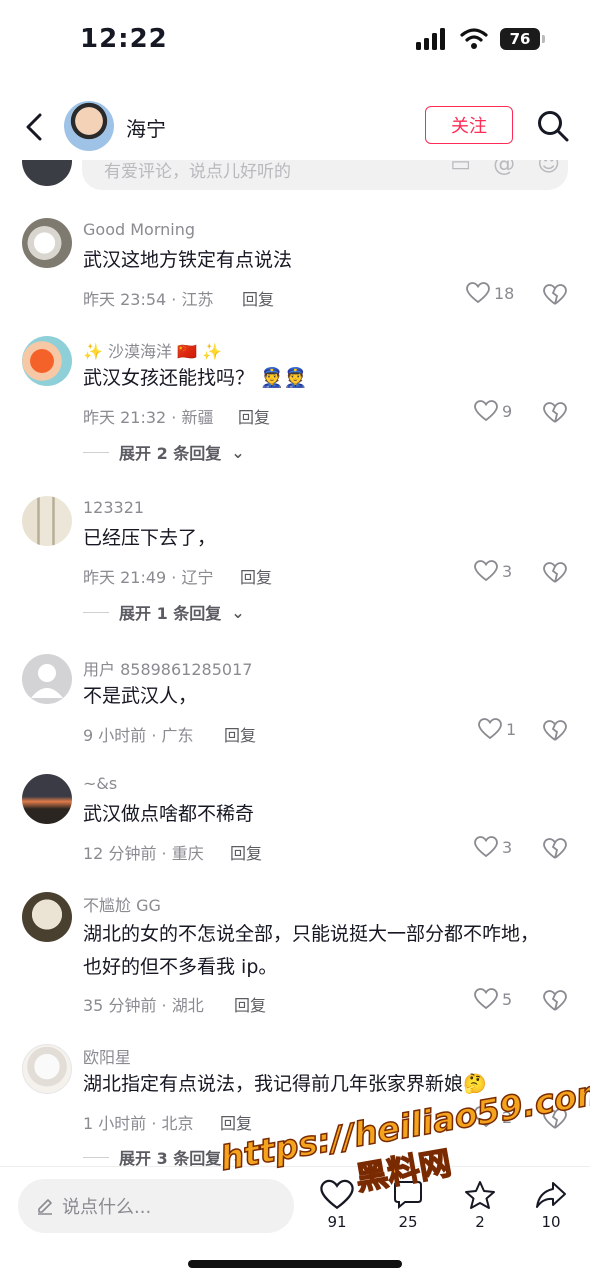  What do you see at coordinates (124, 39) in the screenshot?
I see `status-time: 12:22` at bounding box center [124, 39].